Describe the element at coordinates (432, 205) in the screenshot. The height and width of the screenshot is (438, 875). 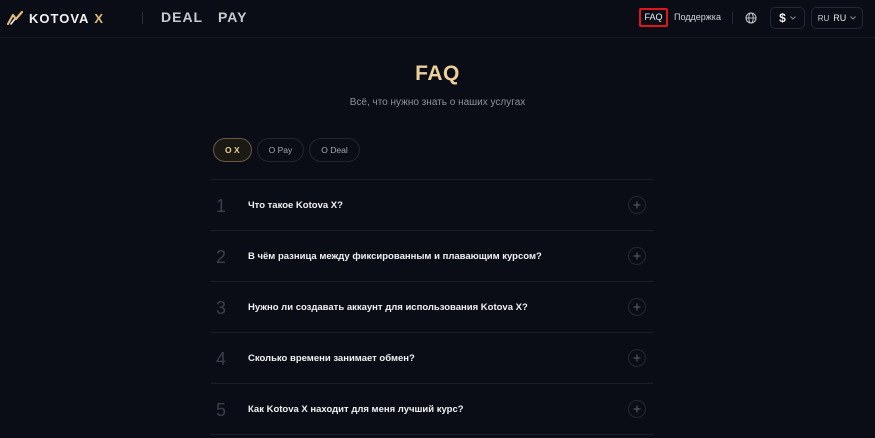
I see `faq-item: 1 Что такое Kotova X?` at that location.